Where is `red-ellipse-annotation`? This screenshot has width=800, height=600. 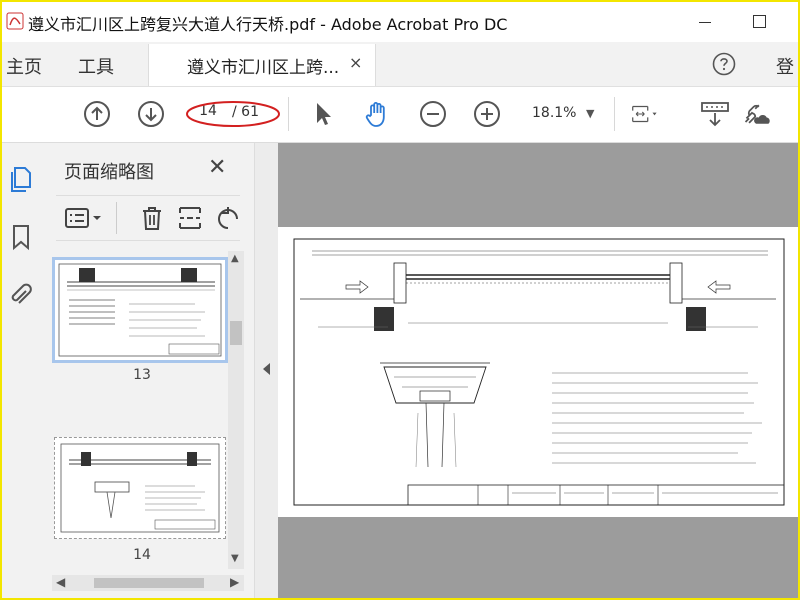
red-ellipse-annotation is located at coordinates (233, 114).